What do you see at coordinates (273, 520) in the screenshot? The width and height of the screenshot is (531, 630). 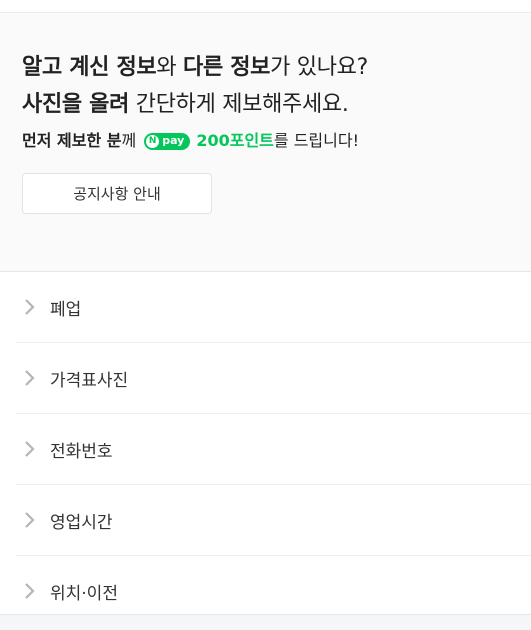 I see `report-item-hours: 영업시간` at bounding box center [273, 520].